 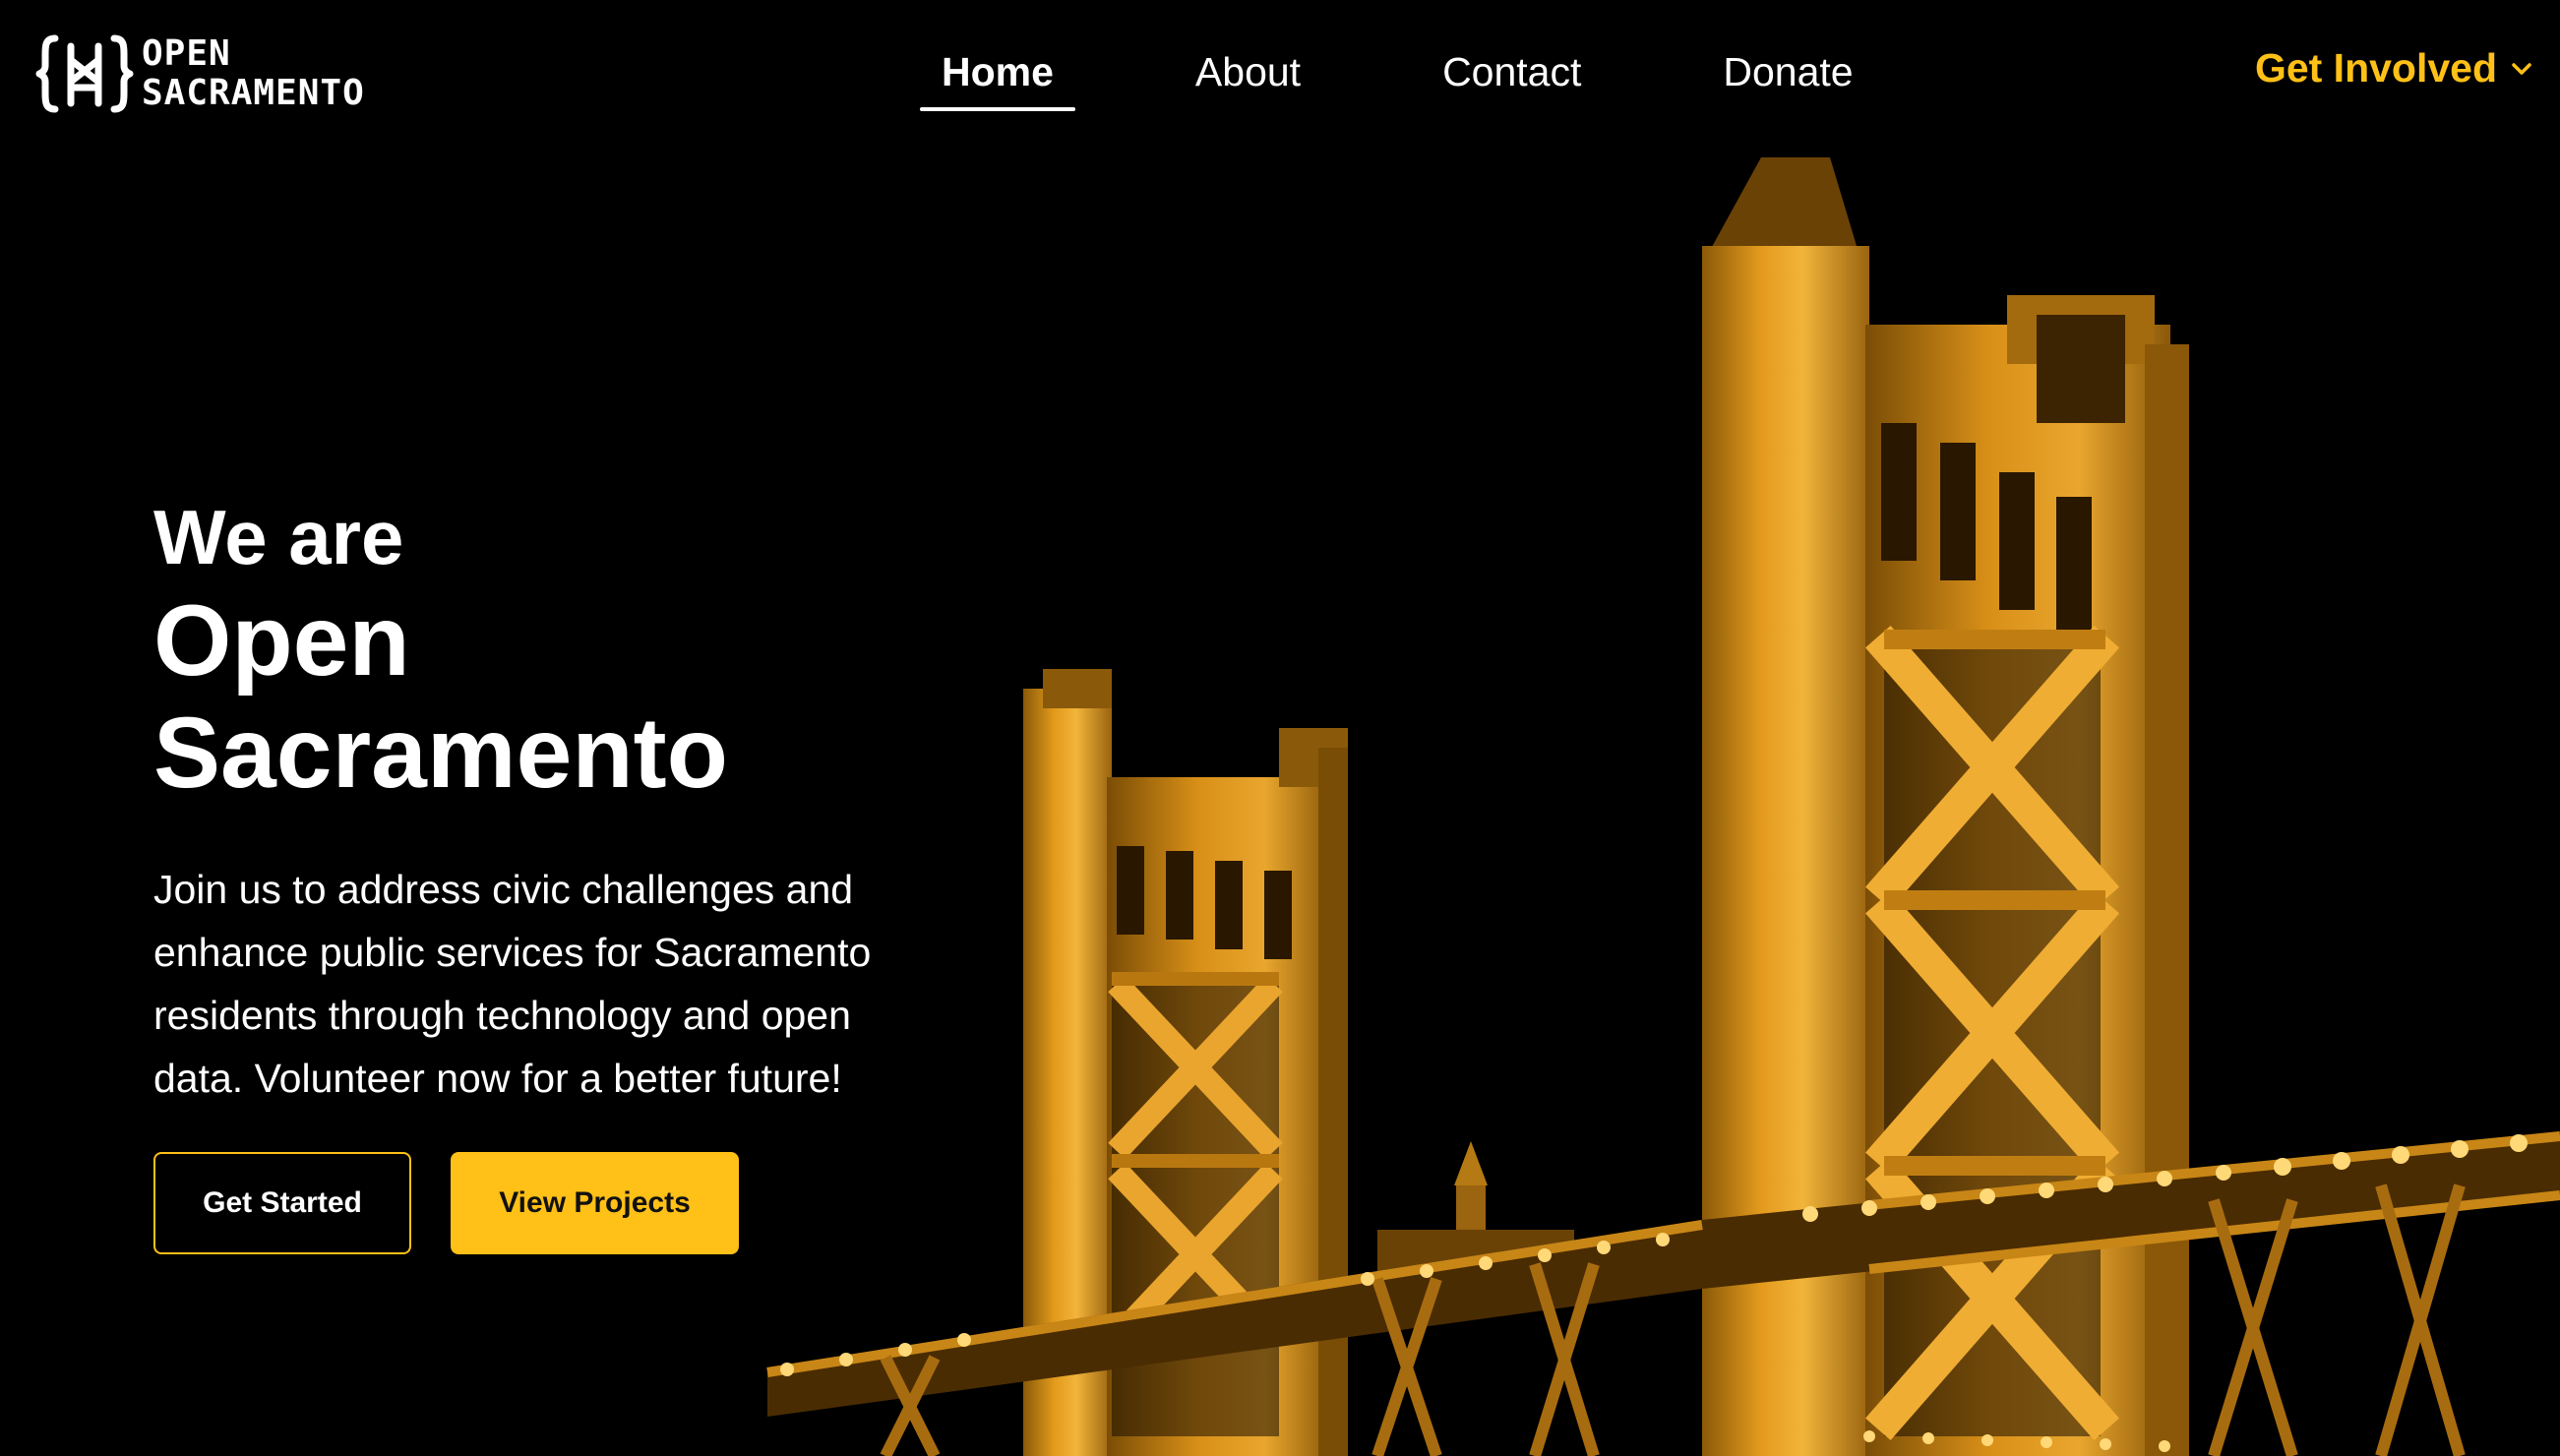 I want to click on nav-item-contact: Contact, so click(x=1512, y=75).